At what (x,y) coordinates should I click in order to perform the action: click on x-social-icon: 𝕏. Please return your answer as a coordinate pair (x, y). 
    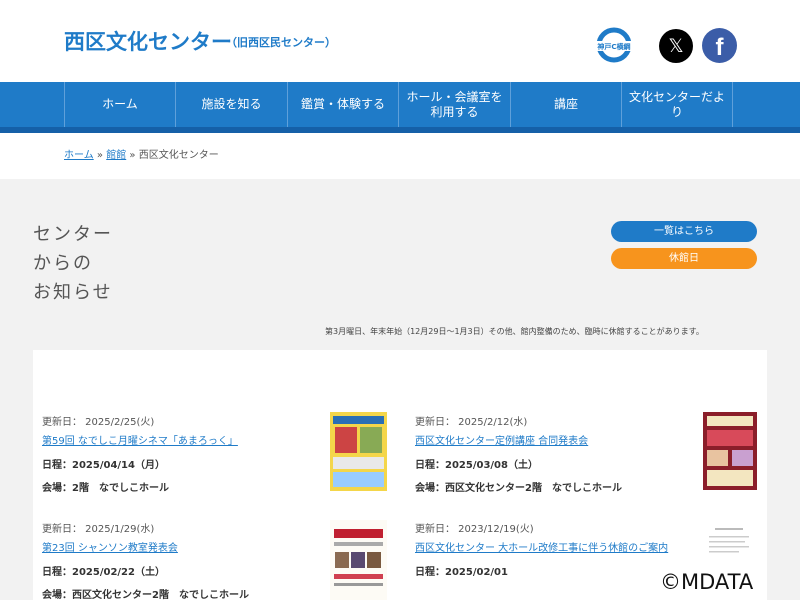
    Looking at the image, I should click on (676, 46).